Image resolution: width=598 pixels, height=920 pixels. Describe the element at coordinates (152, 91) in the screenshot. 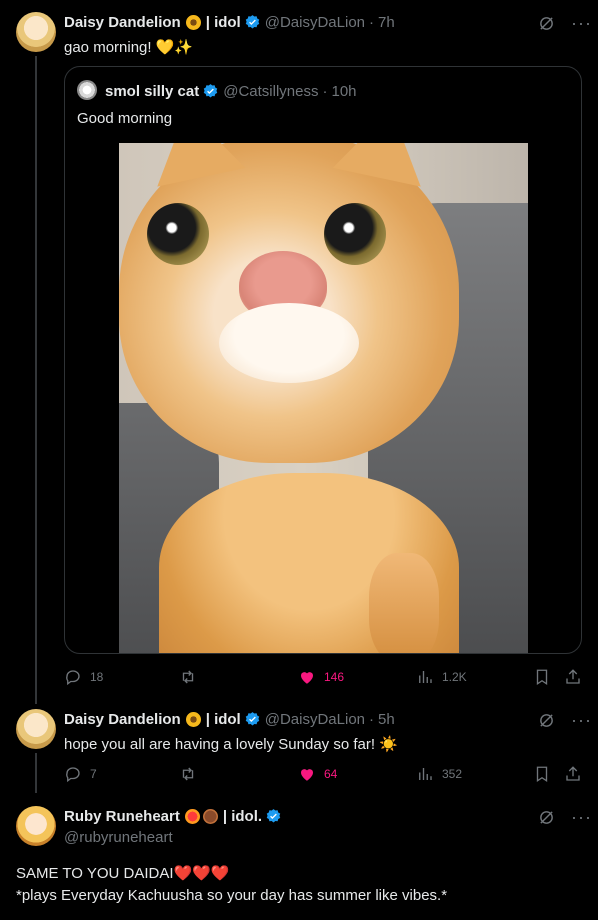

I see `quoted-author-name: smol silly cat` at that location.